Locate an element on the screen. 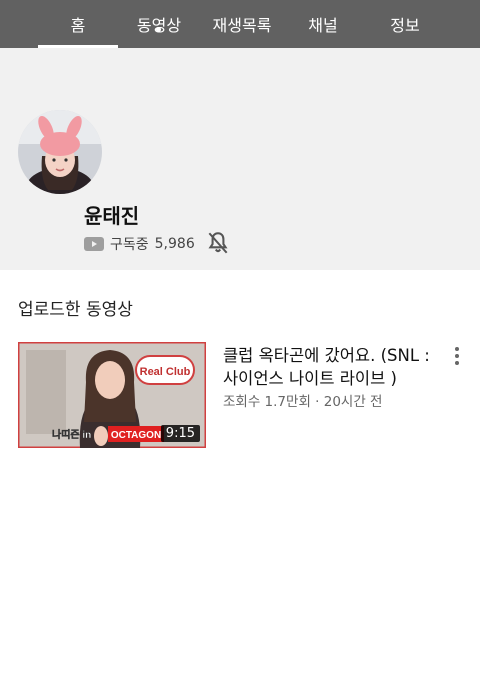 The height and width of the screenshot is (690, 480). channel-avatar is located at coordinates (60, 152).